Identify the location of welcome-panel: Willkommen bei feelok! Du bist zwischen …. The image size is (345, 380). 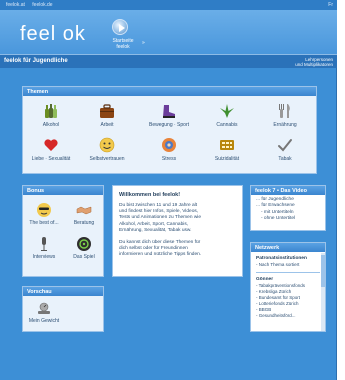
(177, 231).